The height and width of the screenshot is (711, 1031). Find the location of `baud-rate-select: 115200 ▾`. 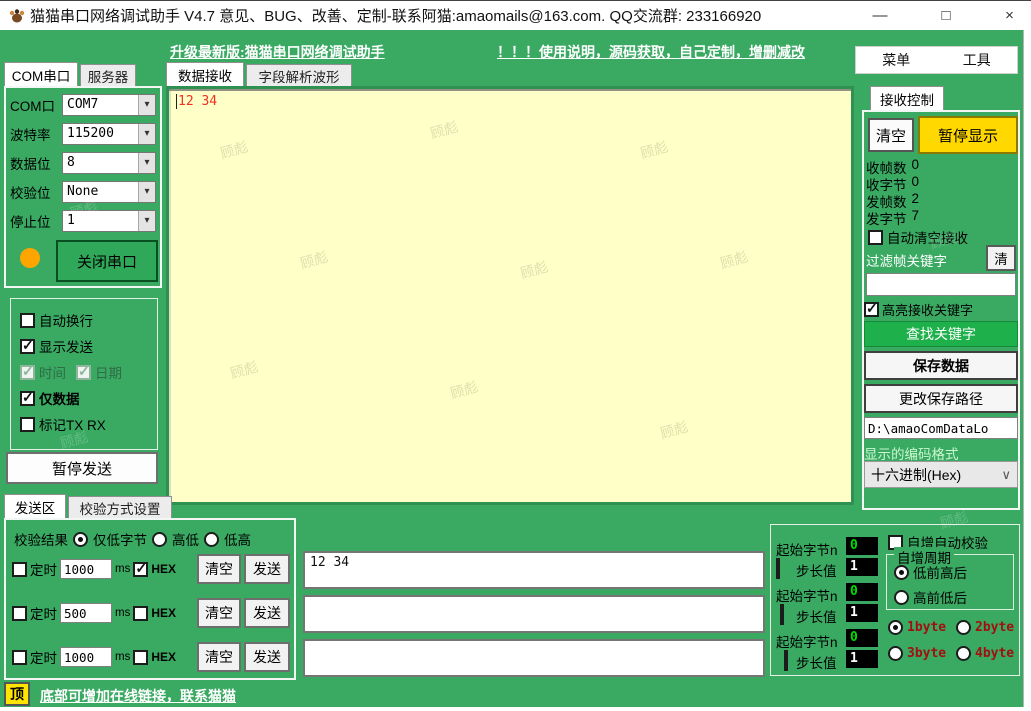

baud-rate-select: 115200 ▾ is located at coordinates (109, 134).